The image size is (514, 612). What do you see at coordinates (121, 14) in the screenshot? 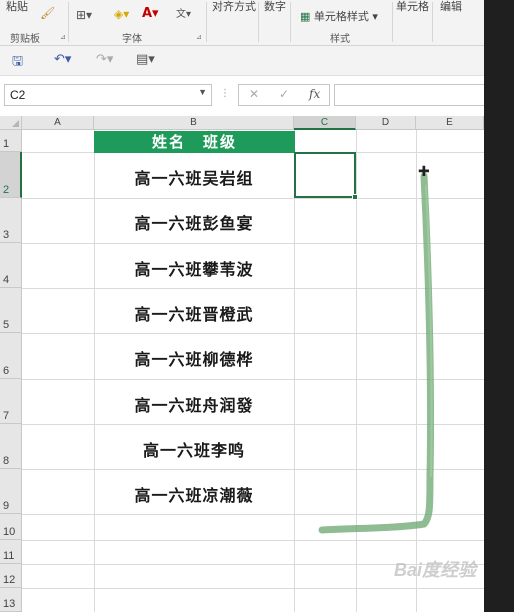
I see `fill-color-icon: ◈▾` at bounding box center [121, 14].